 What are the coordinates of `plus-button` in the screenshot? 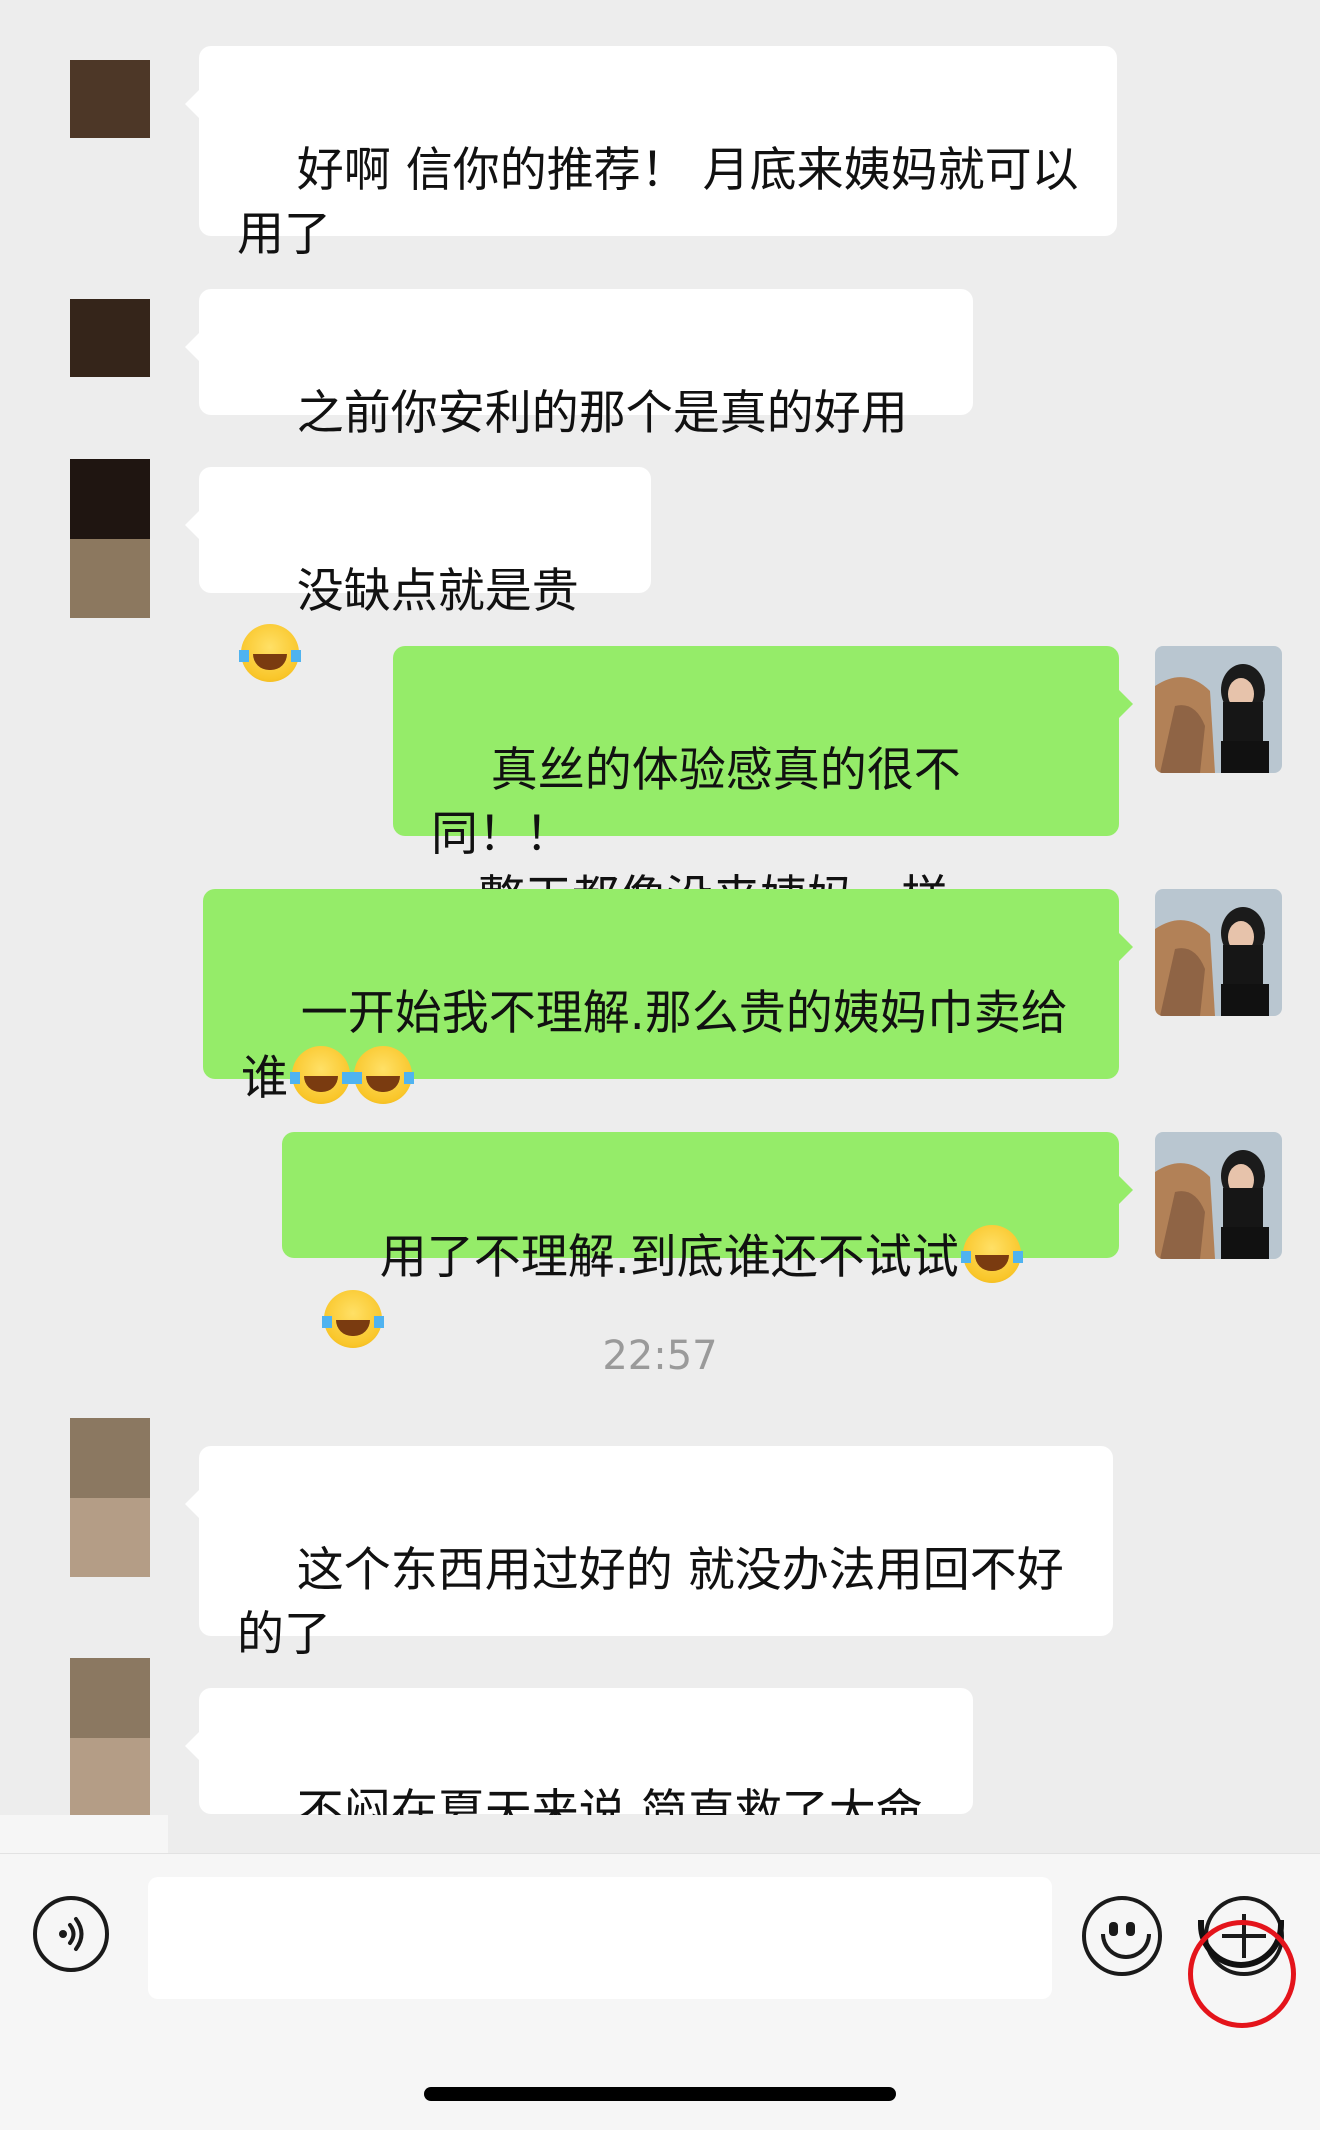 It's located at (1244, 1936).